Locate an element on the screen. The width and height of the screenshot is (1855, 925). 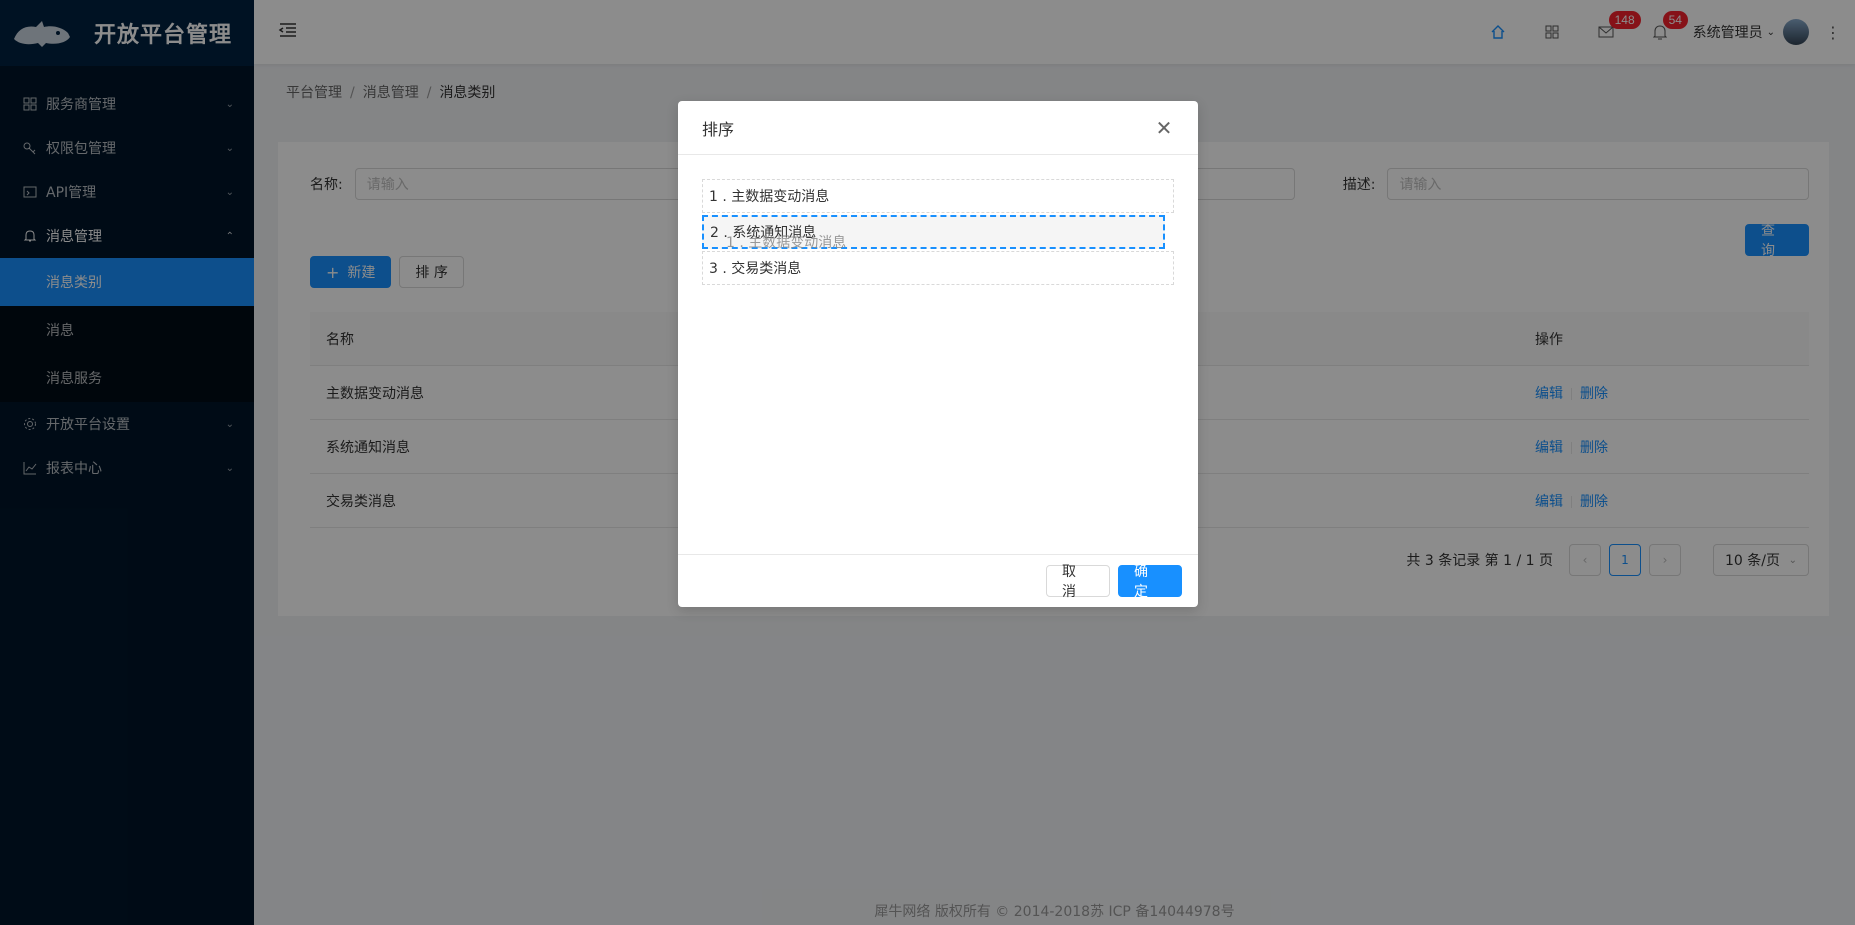
drag-ghost-label: 1 . 主数据变动消息 is located at coordinates (786, 243).